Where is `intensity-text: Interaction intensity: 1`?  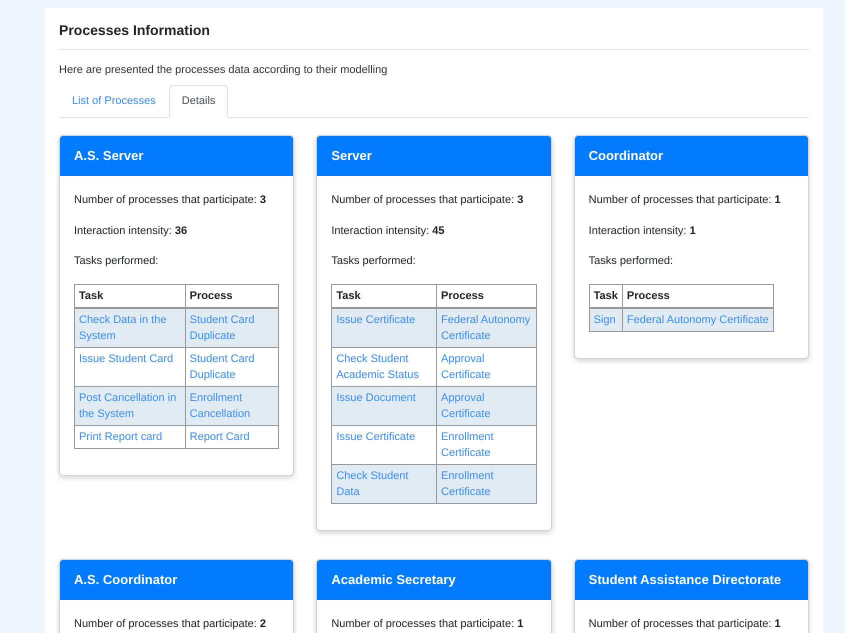
intensity-text: Interaction intensity: 1 is located at coordinates (642, 231).